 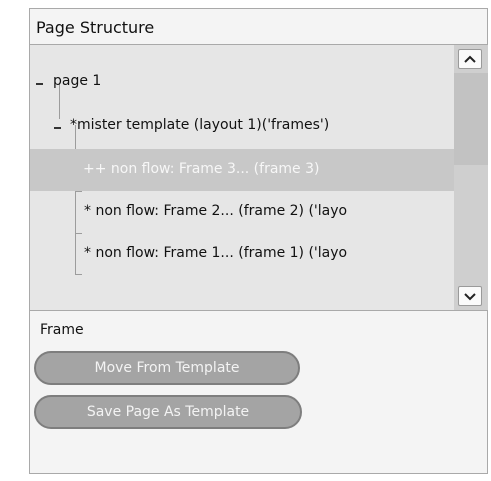 What do you see at coordinates (200, 125) in the screenshot?
I see `tree-item-label: *mister template (layout 1)('frames')` at bounding box center [200, 125].